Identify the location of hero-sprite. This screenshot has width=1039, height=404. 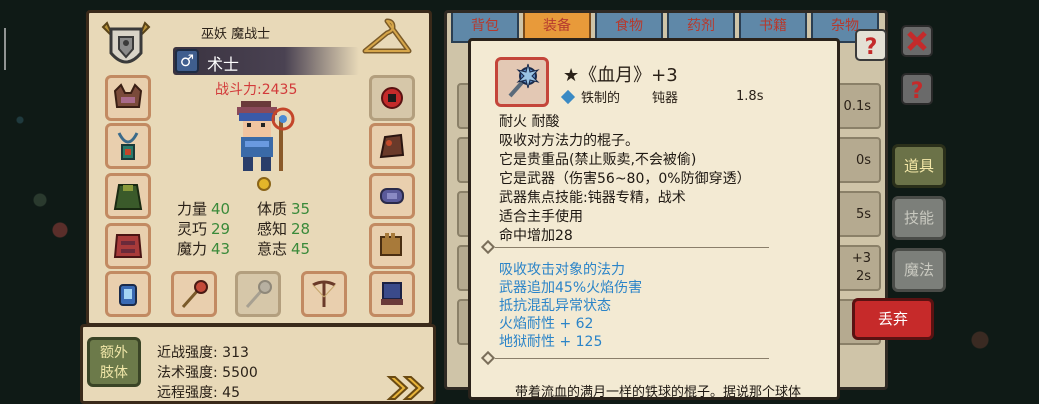
(266, 136).